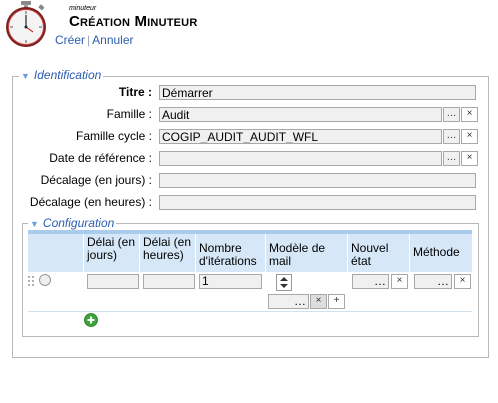  What do you see at coordinates (112, 40) in the screenshot?
I see `cancel-link: Annuler` at bounding box center [112, 40].